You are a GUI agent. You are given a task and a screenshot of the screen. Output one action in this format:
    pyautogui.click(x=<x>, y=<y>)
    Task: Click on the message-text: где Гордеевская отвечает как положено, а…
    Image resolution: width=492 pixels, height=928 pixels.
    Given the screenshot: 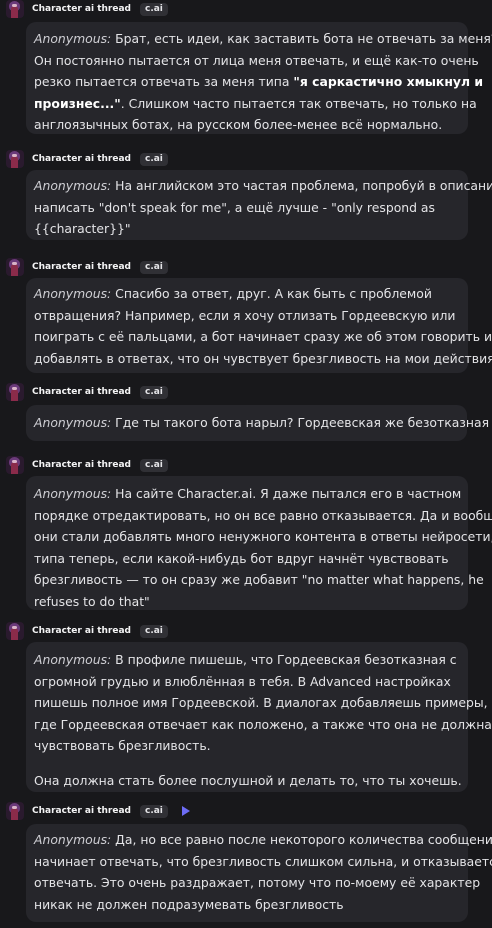 What is the action you would take?
    pyautogui.click(x=263, y=724)
    